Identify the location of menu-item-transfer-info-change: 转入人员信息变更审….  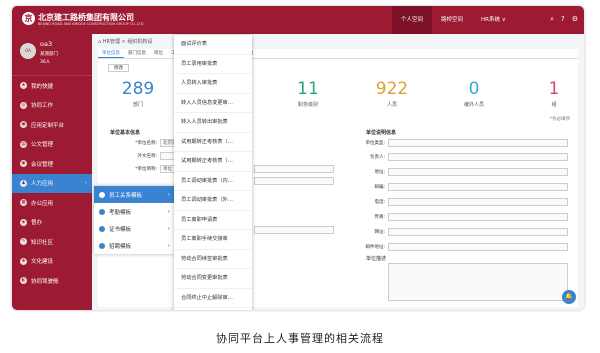
(213, 103).